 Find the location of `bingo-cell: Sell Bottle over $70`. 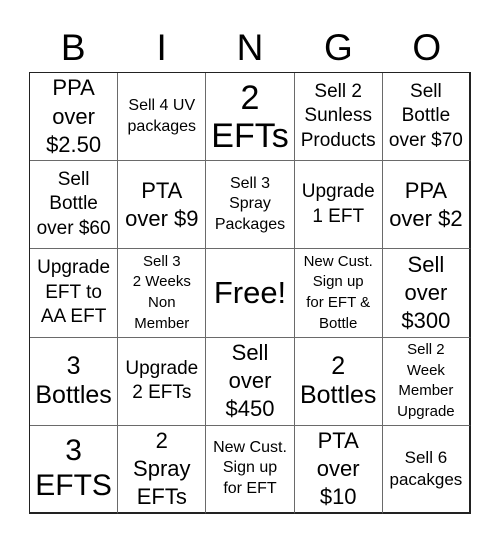

bingo-cell: Sell Bottle over $70 is located at coordinates (426, 117).